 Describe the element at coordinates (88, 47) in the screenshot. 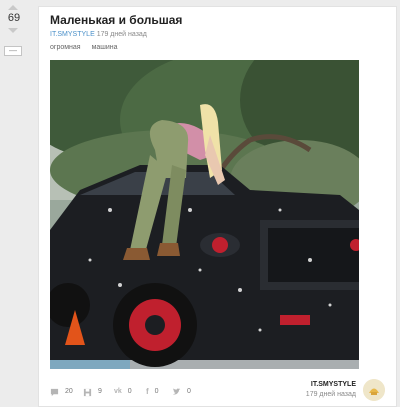

I see `post-tags: огромная машина` at that location.